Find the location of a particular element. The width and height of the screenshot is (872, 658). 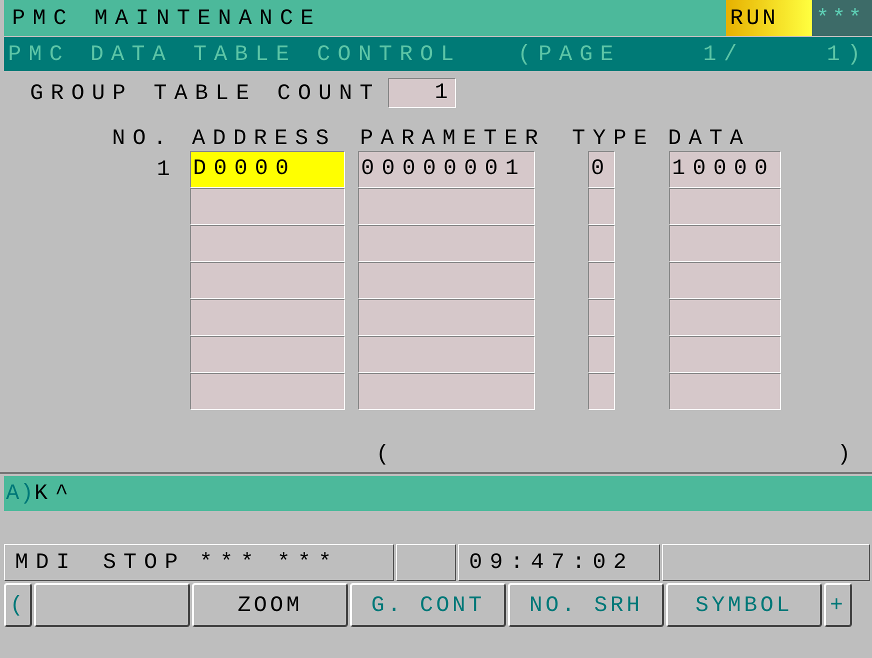

column-header: DATA is located at coordinates (710, 138).